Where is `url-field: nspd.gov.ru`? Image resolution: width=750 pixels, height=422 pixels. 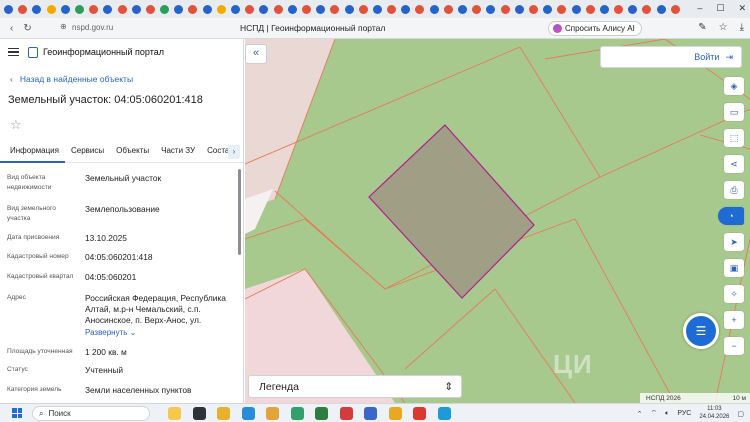
url-field: nspd.gov.ru is located at coordinates (92, 27).